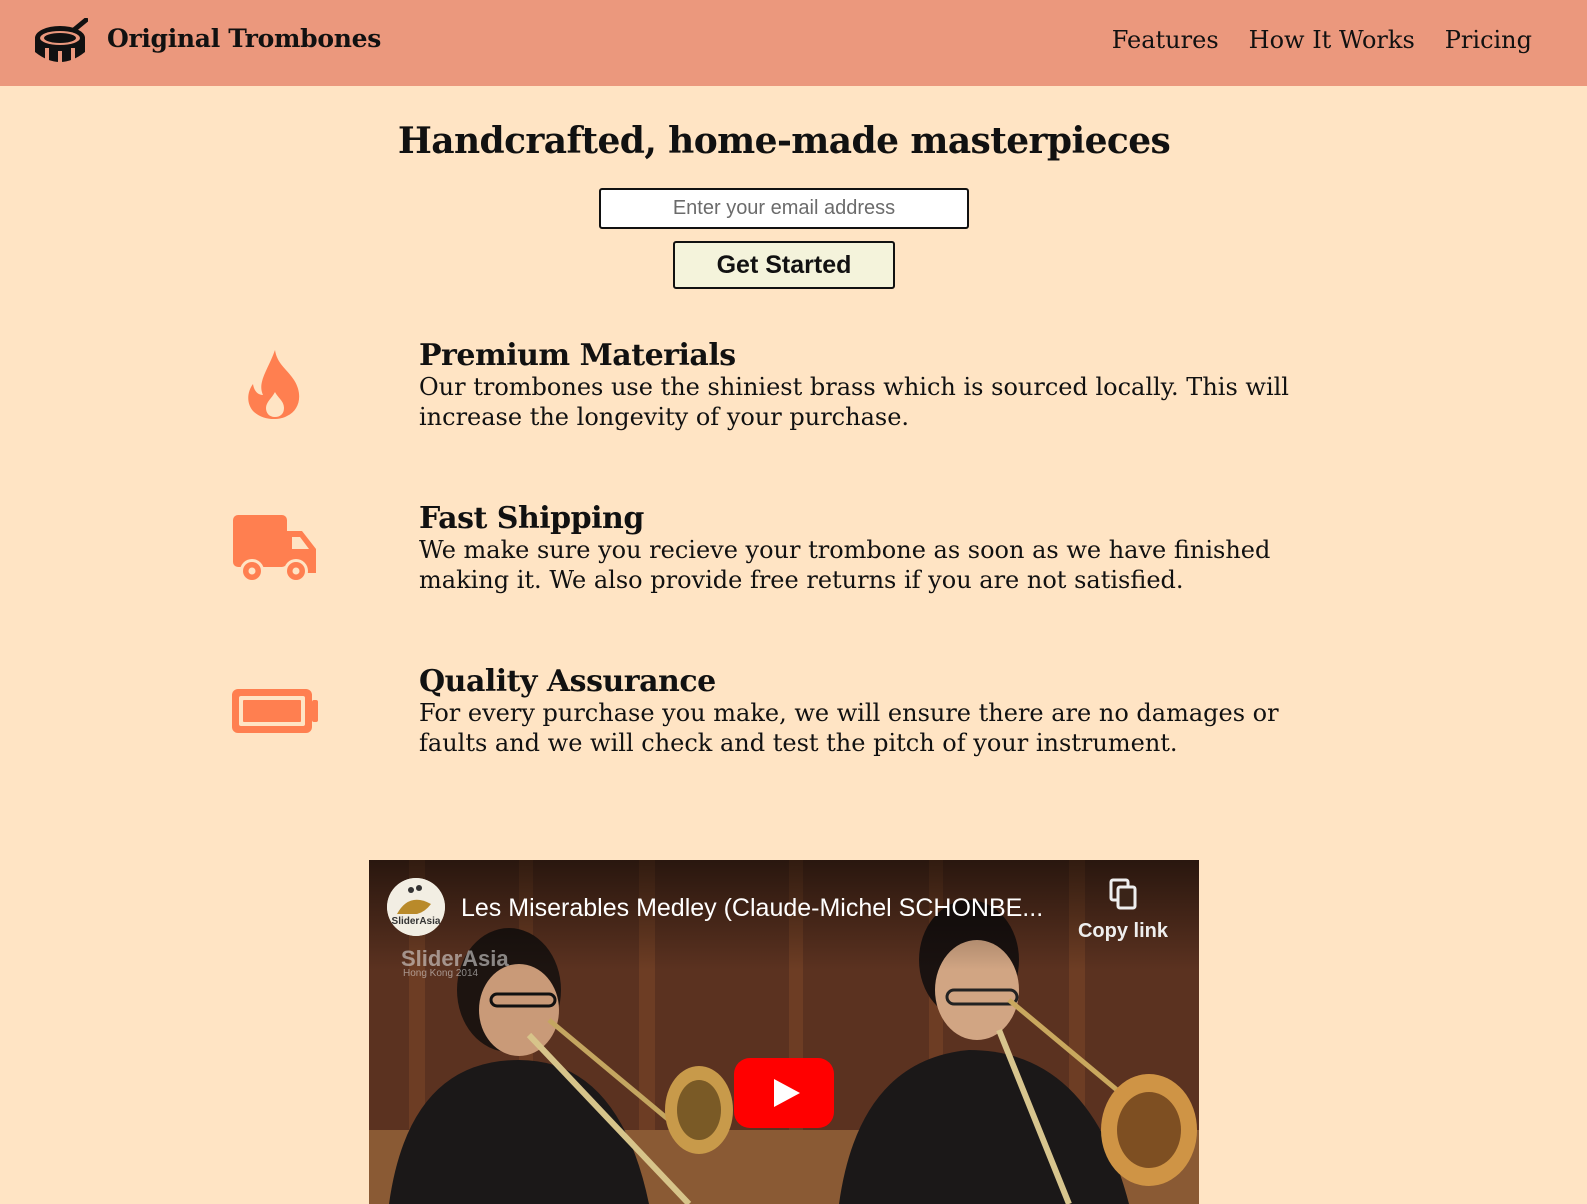  Describe the element at coordinates (274, 549) in the screenshot. I see `truck-icon` at that location.